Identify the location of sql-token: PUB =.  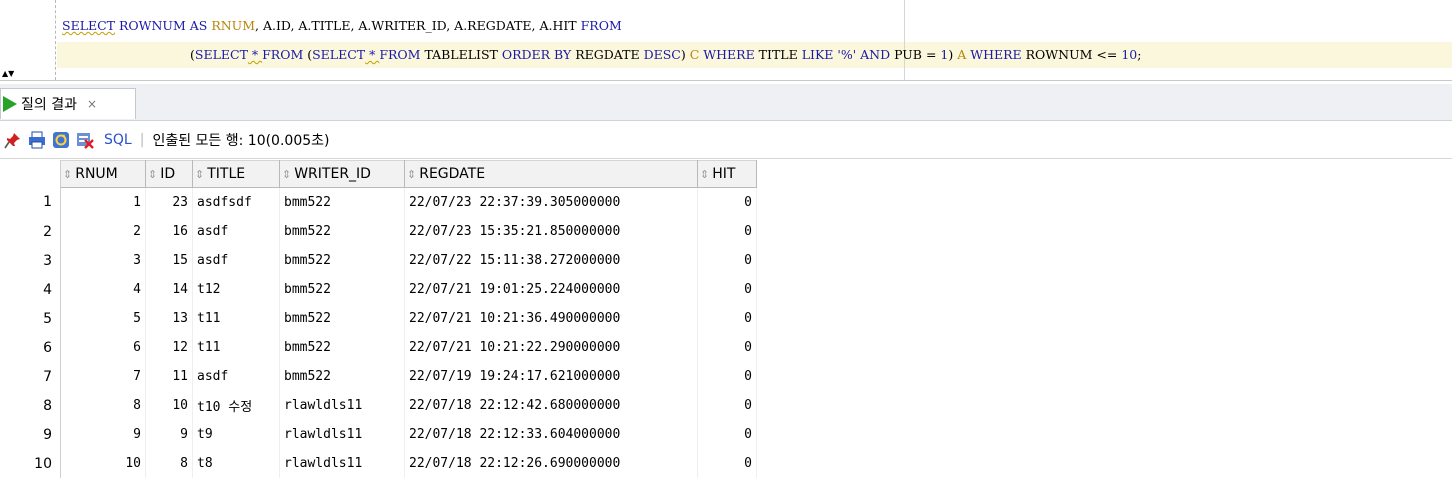
(915, 54).